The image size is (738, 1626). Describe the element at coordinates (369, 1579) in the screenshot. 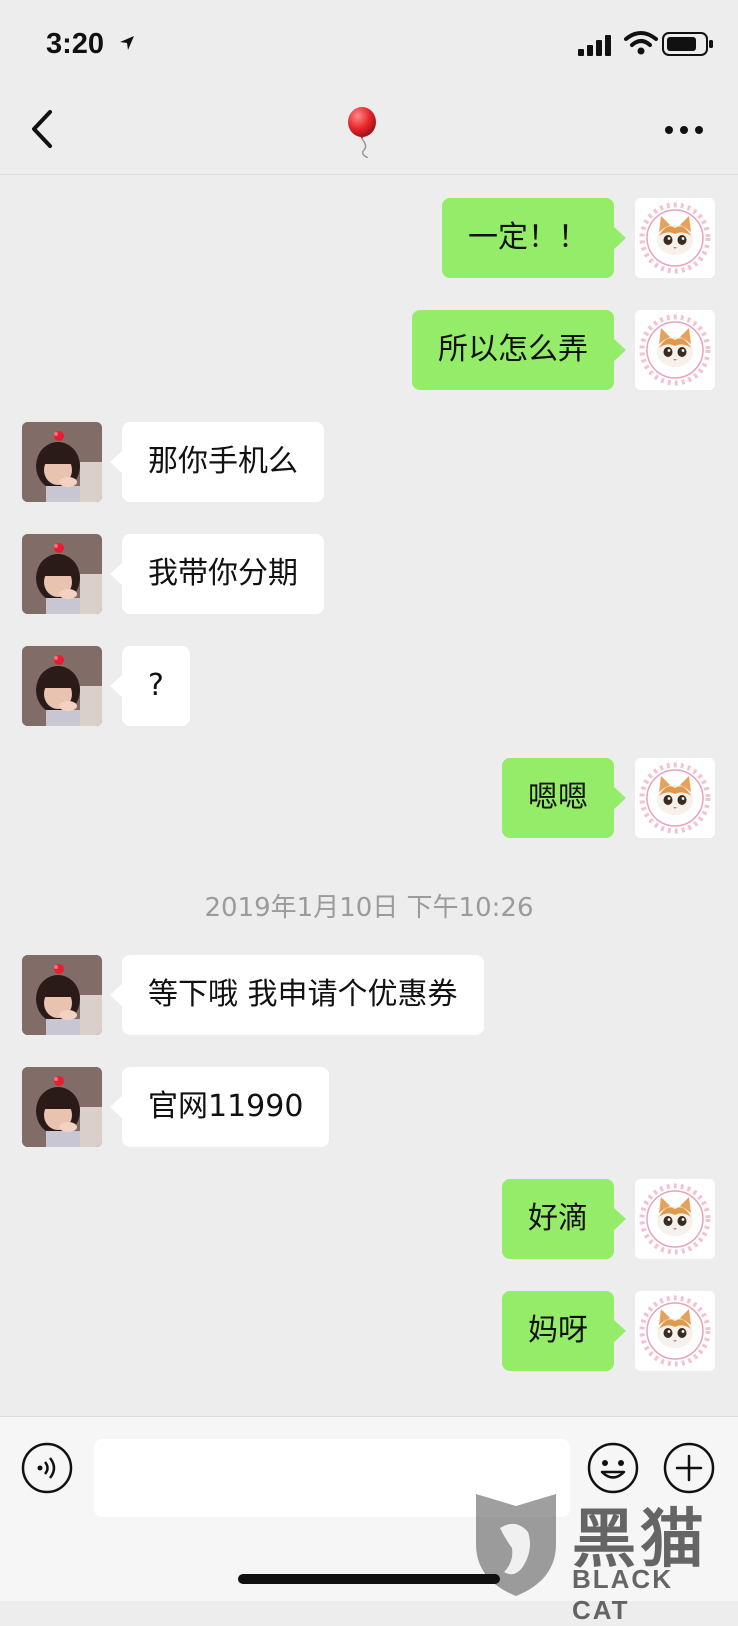

I see `home-indicator` at that location.